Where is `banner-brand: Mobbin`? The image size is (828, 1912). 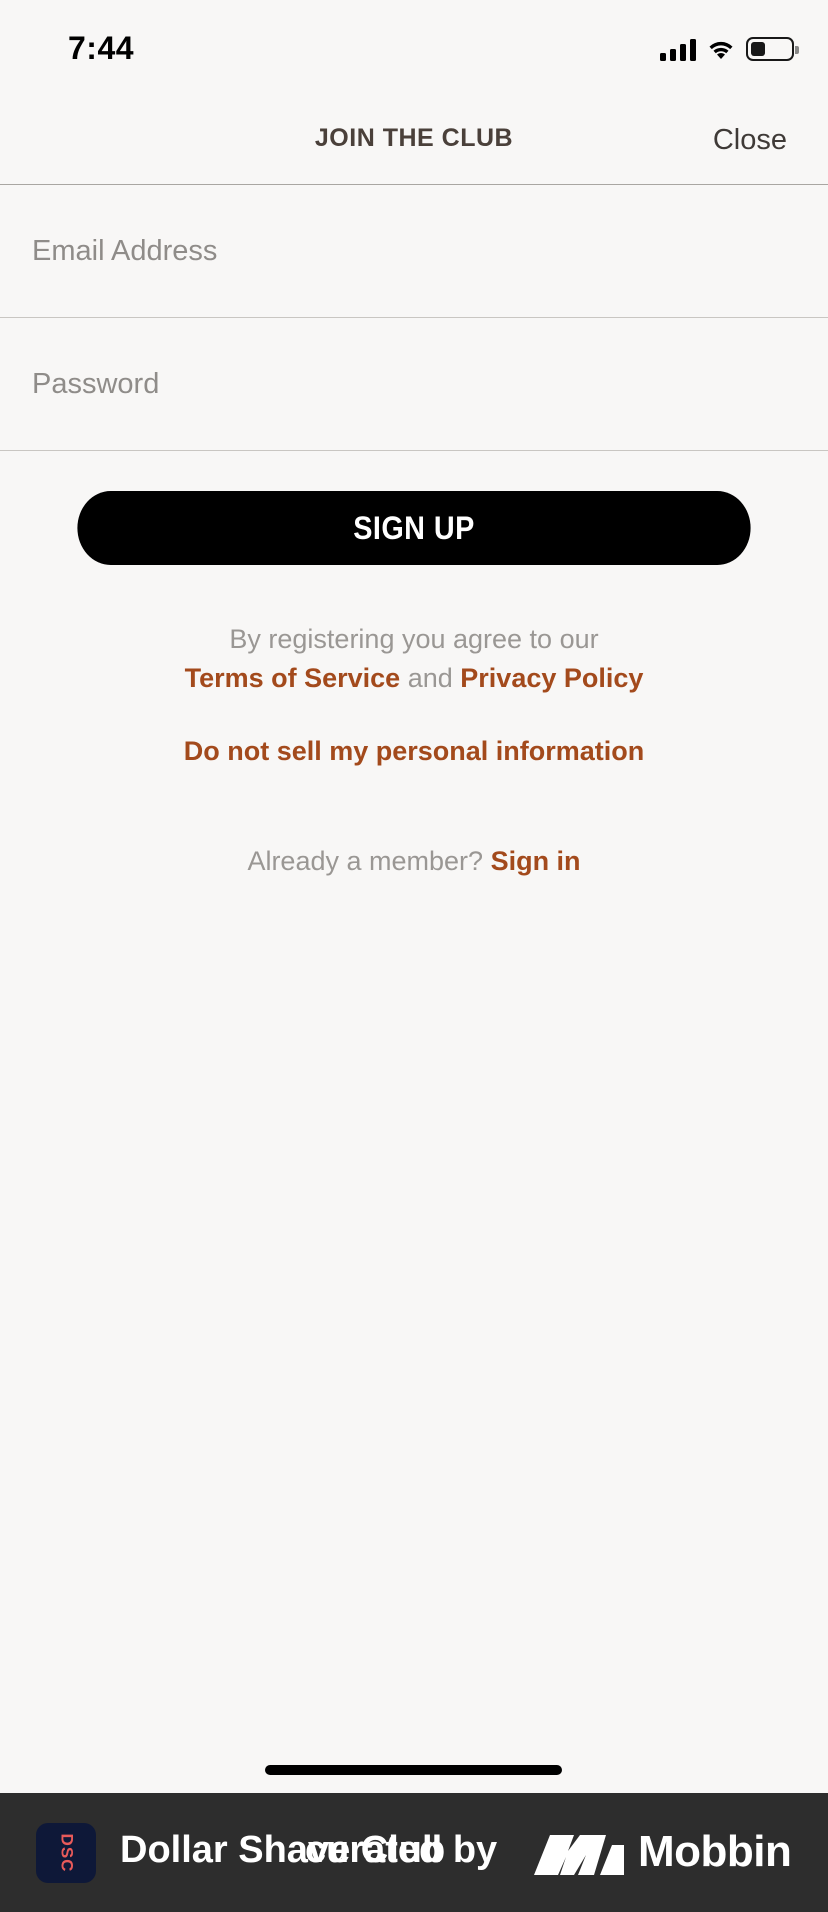
banner-brand: Mobbin is located at coordinates (715, 1851).